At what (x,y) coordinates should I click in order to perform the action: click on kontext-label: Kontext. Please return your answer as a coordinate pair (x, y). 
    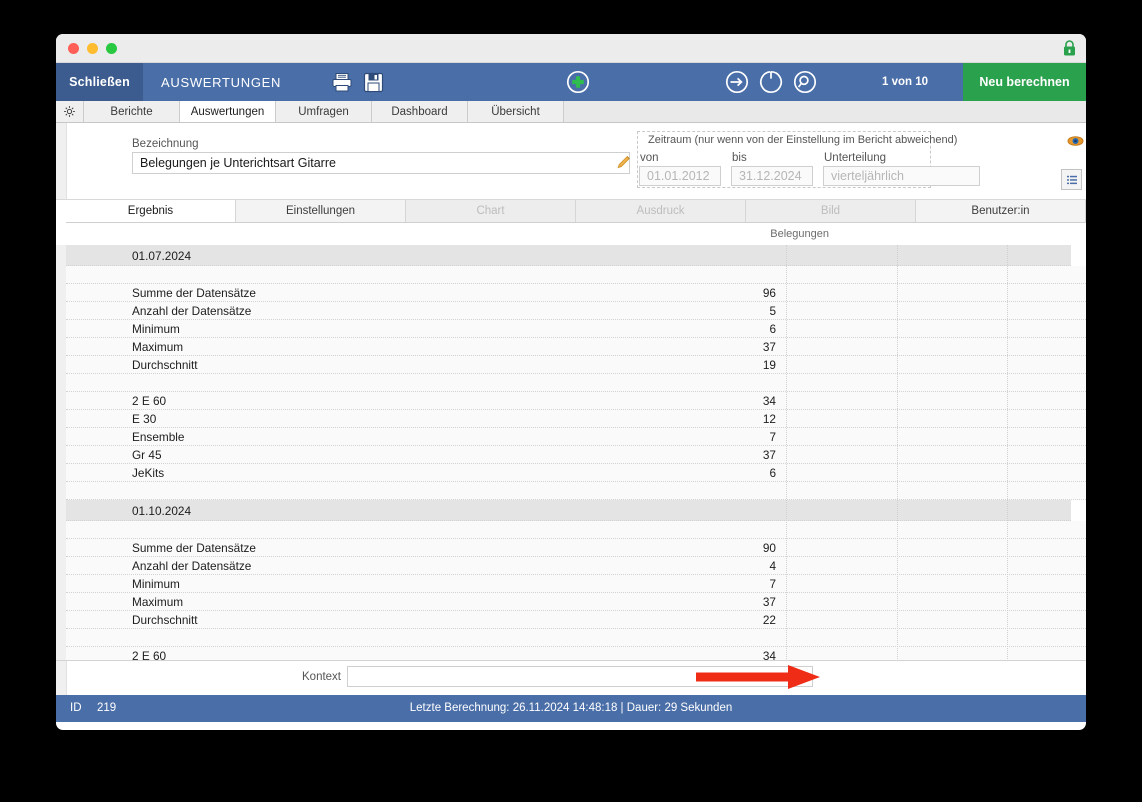
    Looking at the image, I should click on (321, 677).